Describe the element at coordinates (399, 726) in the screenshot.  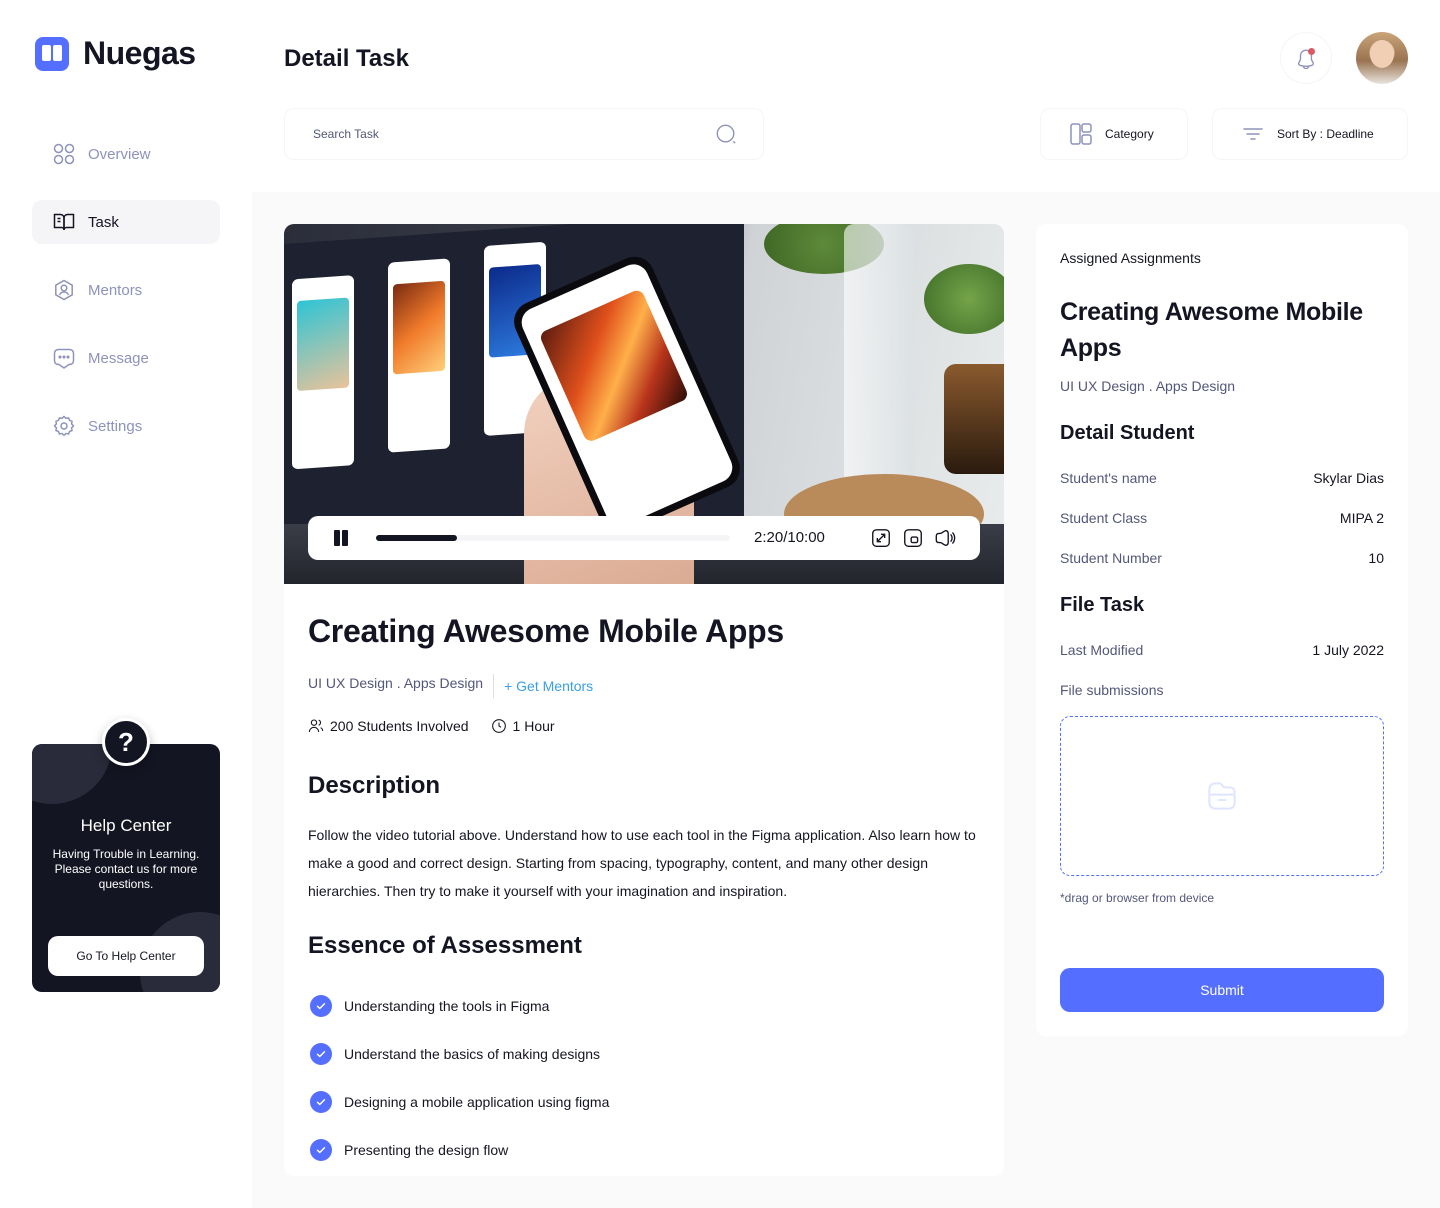
I see `students-involved: 200 Students Involved` at that location.